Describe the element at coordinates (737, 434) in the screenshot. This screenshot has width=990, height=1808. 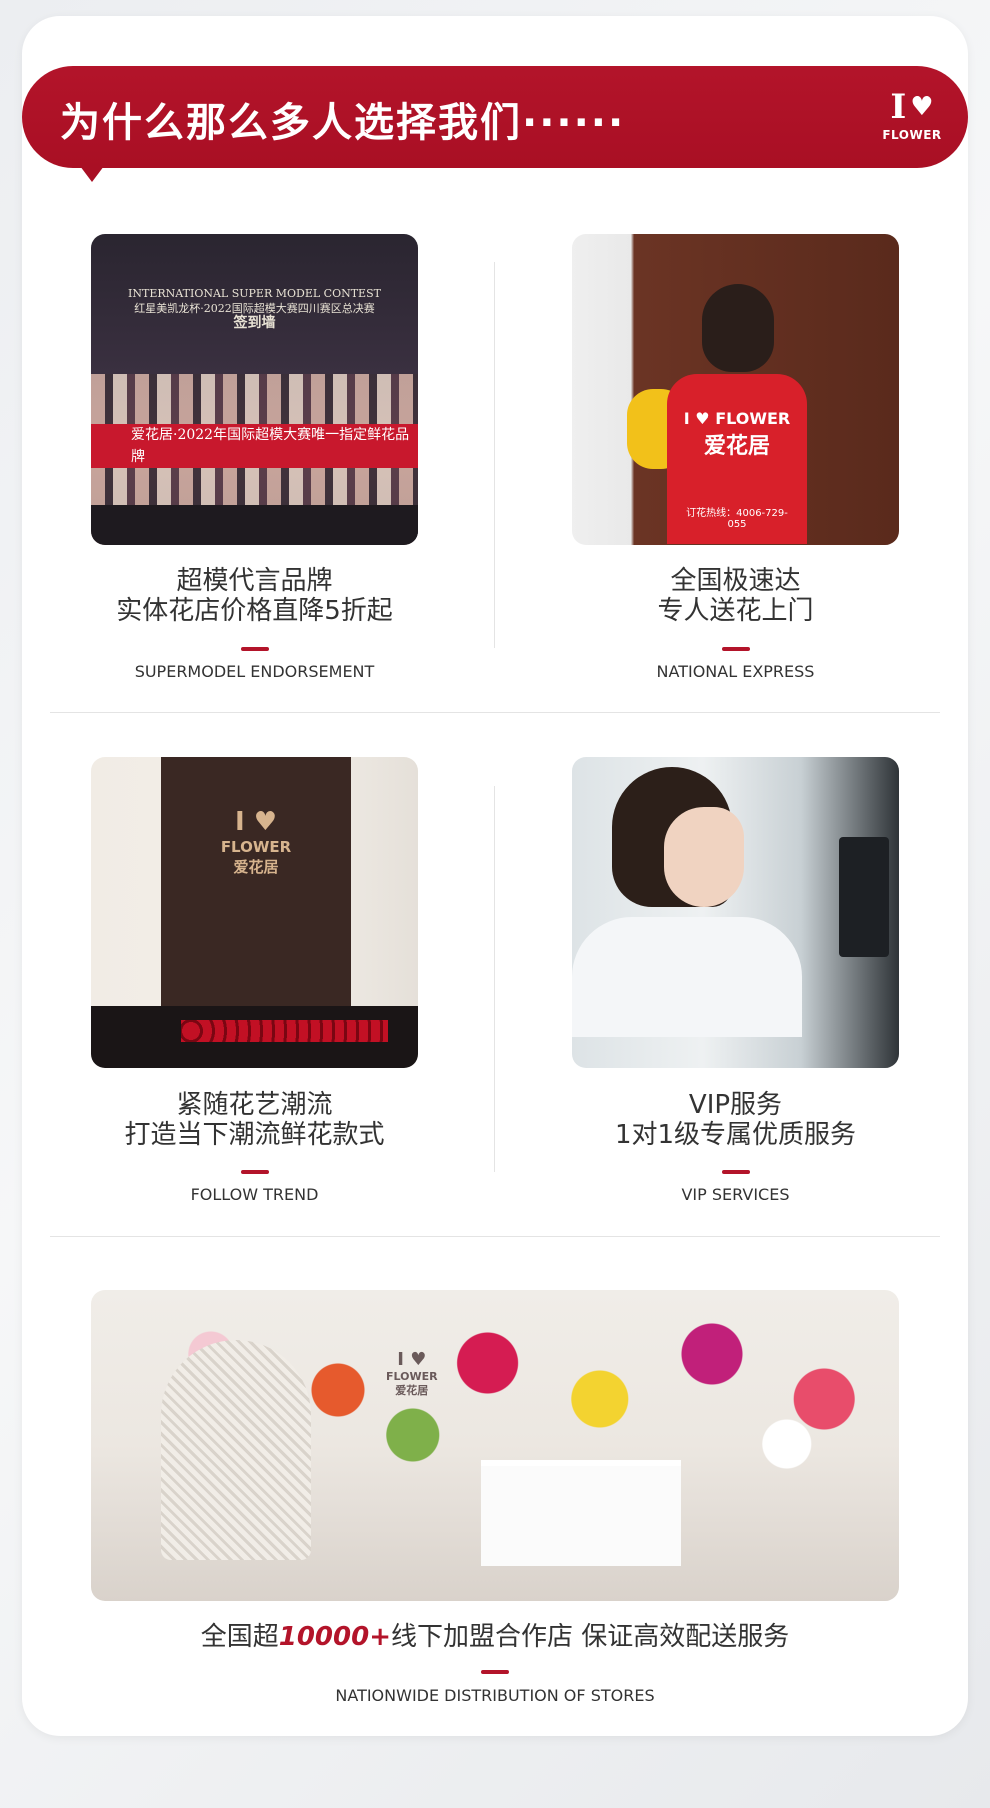
I see `vest-logo: I ♥ FLOWER 爱花居` at that location.